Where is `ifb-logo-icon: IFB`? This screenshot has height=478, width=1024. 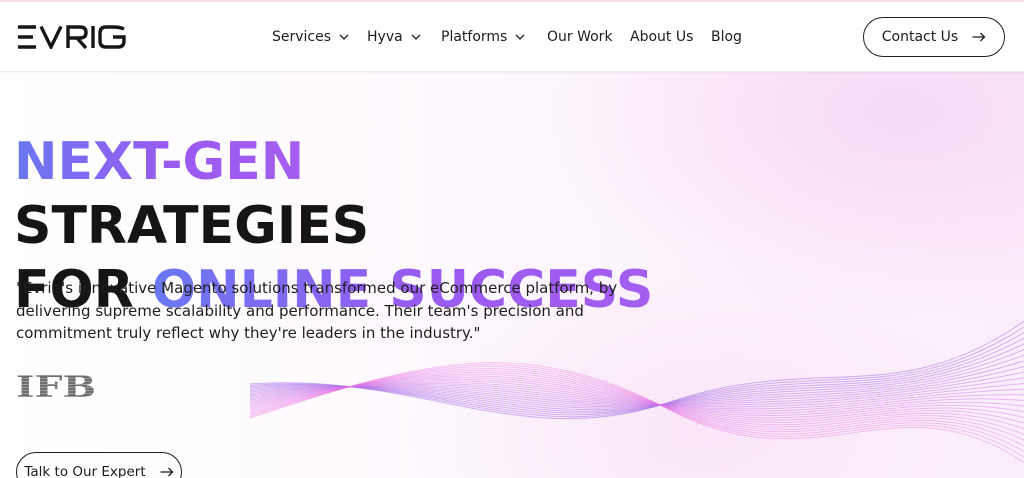
ifb-logo-icon: IFB is located at coordinates (56, 387).